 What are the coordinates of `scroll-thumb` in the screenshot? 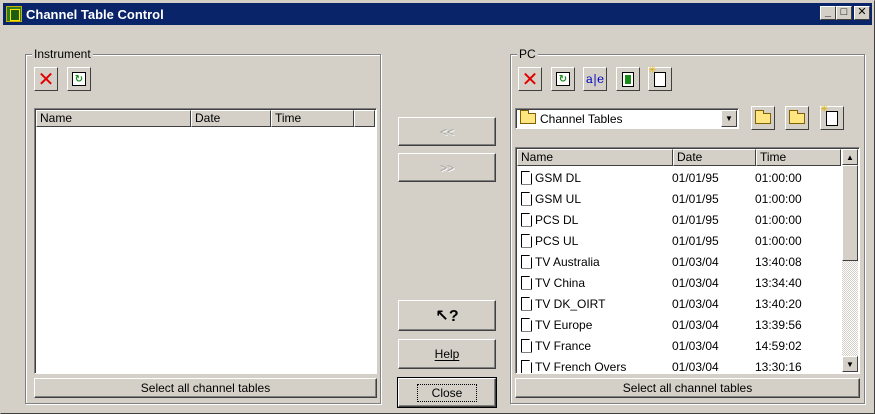 It's located at (850, 213).